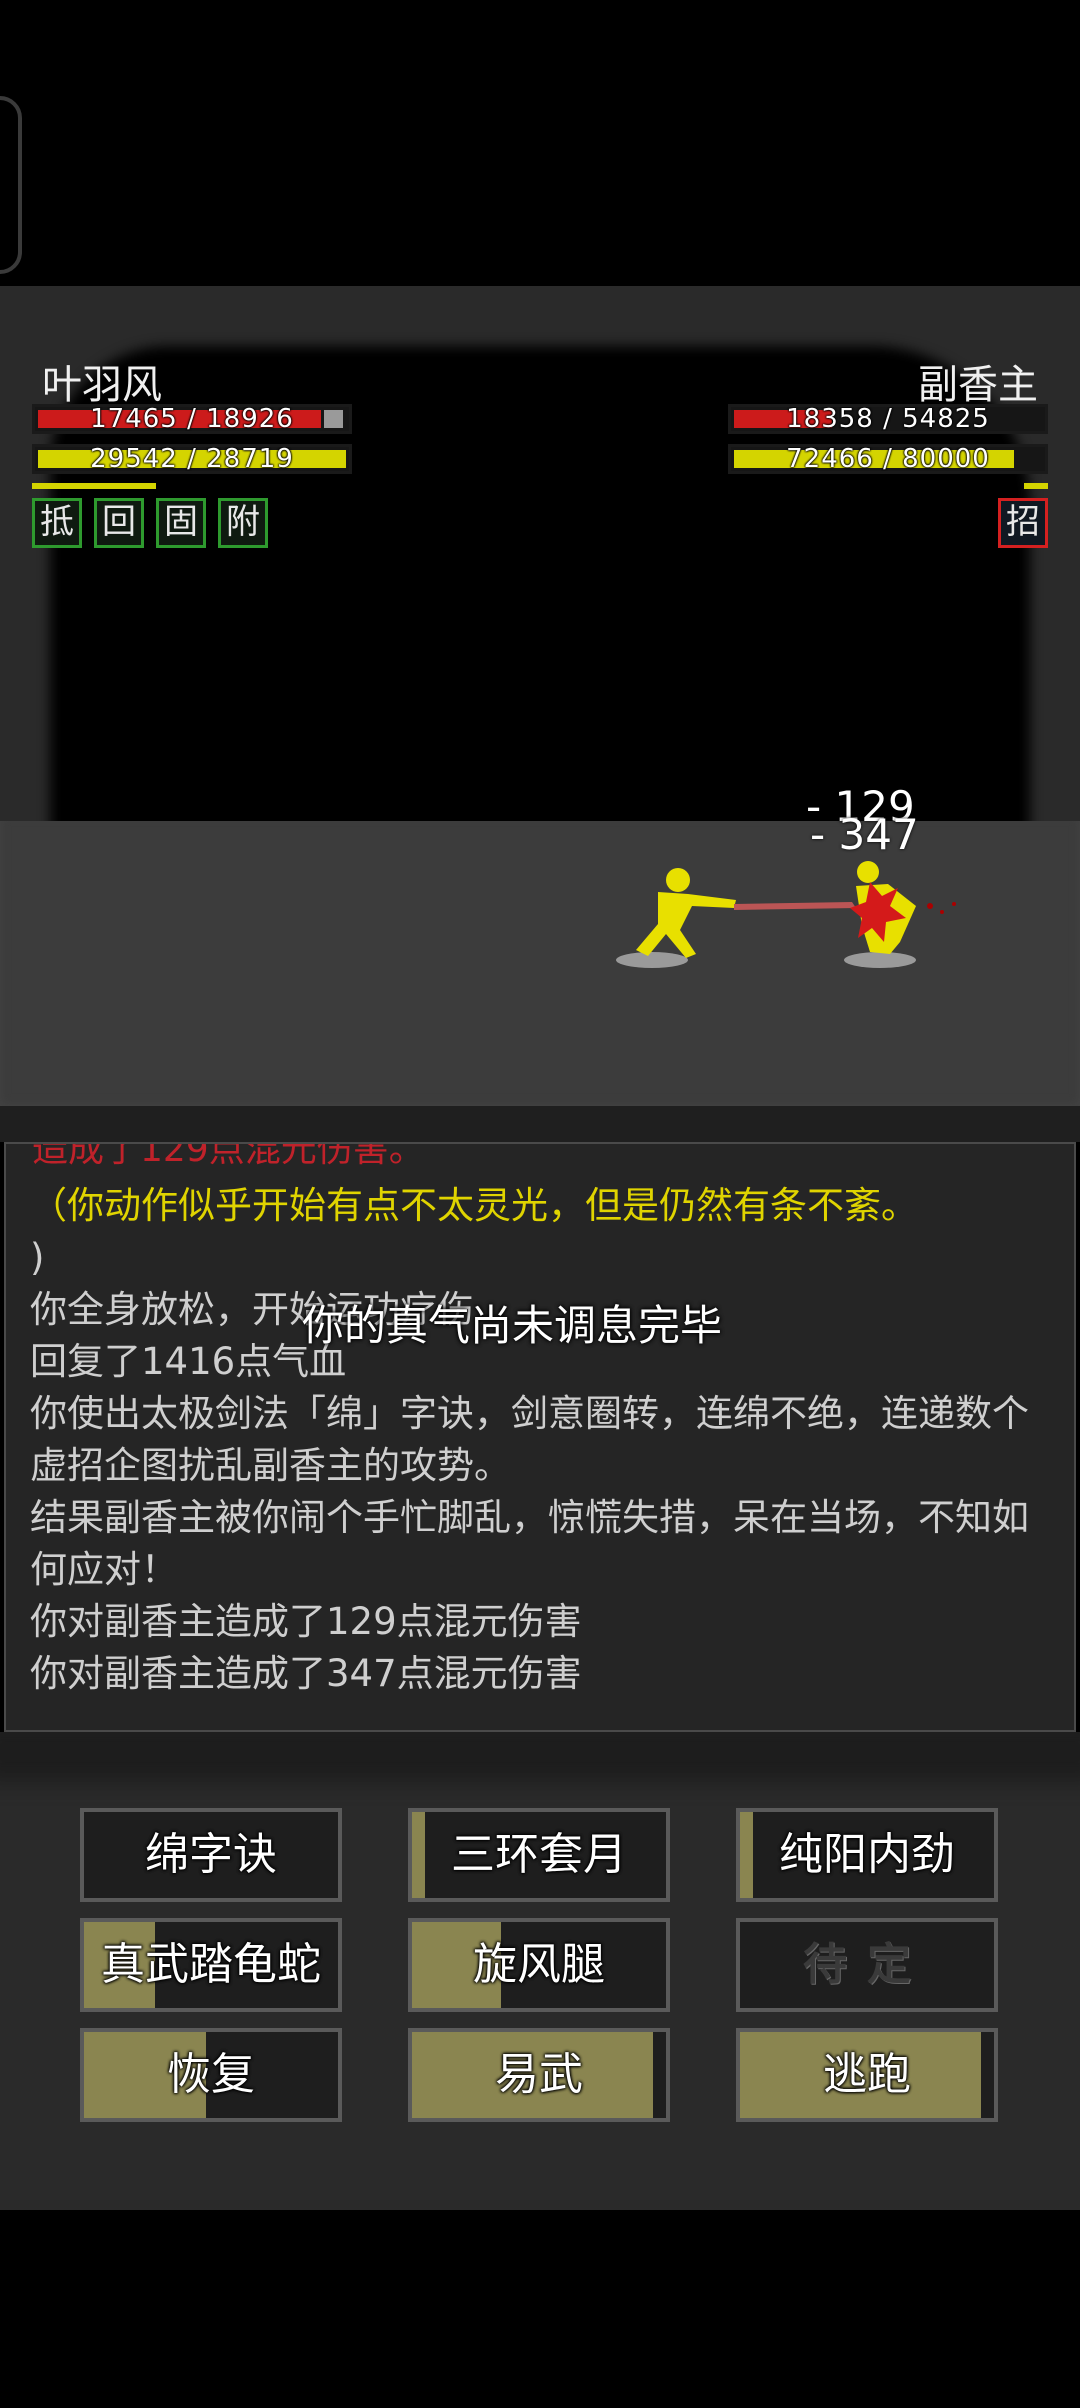 This screenshot has width=1080, height=2408. I want to click on skill-label: 真武踏龟蛇, so click(211, 1964).